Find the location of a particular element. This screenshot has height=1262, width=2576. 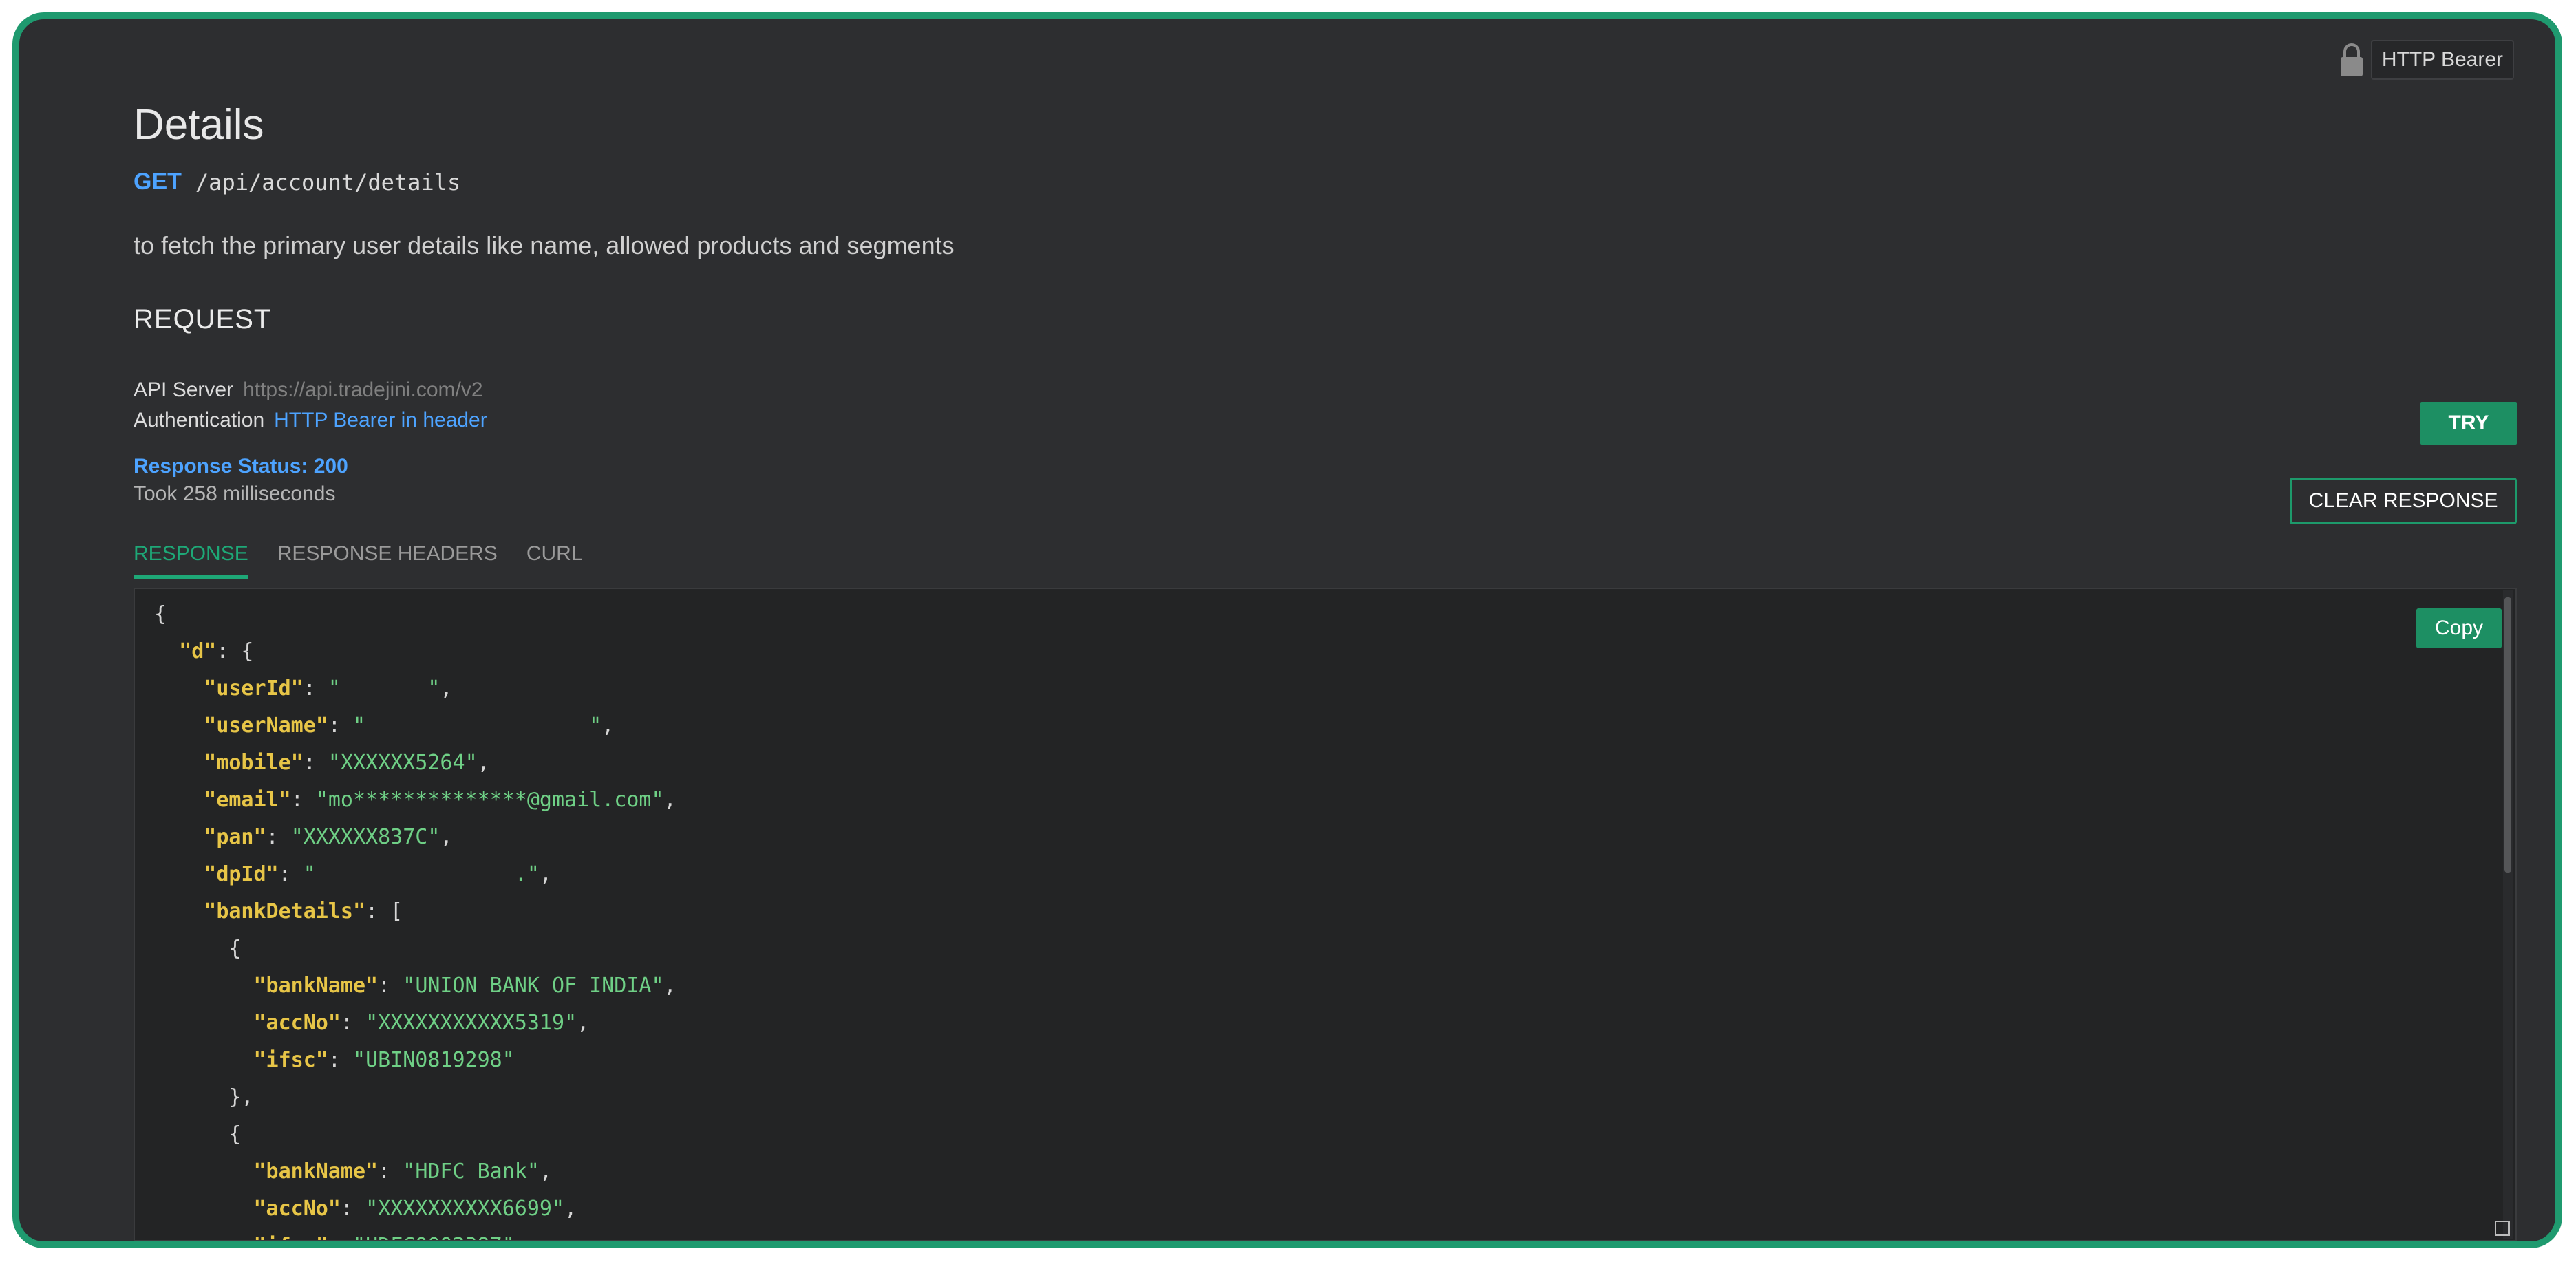

authentication-label: Authentication is located at coordinates (199, 420).